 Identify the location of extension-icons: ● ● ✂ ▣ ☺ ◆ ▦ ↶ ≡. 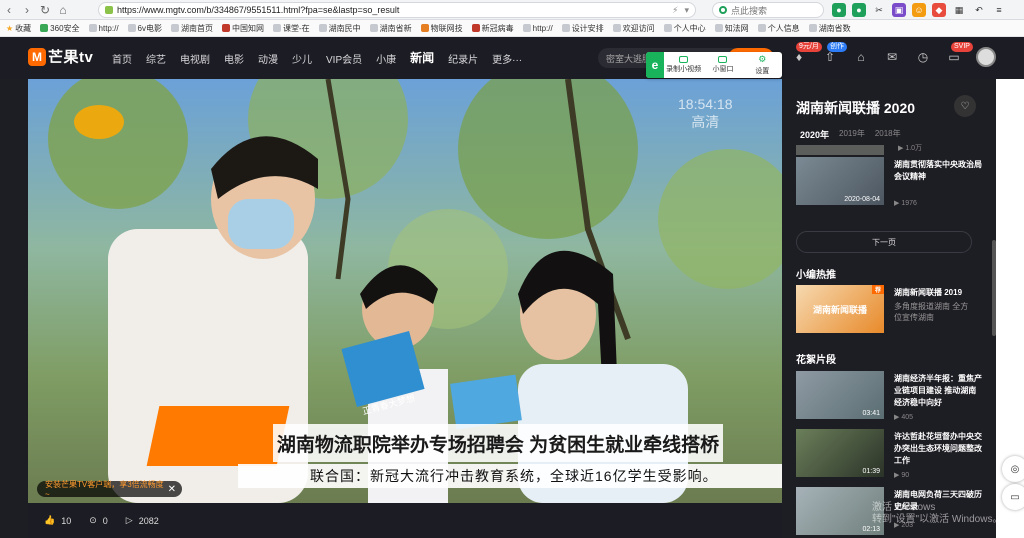
(919, 10).